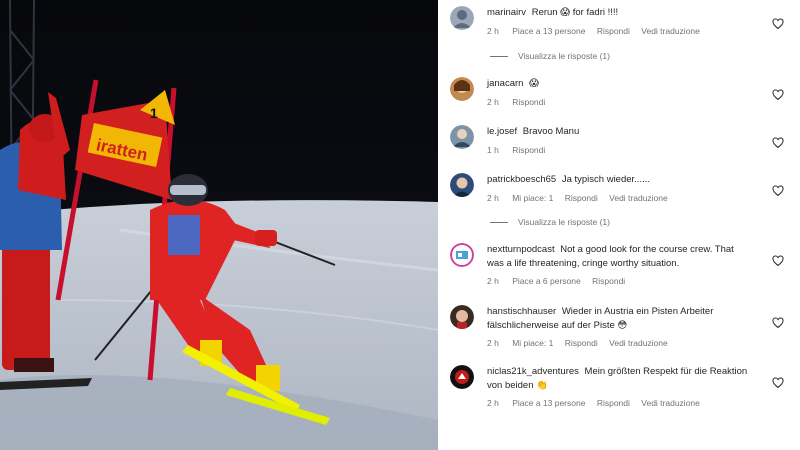  What do you see at coordinates (534, 83) in the screenshot?
I see `comment-text: 😱` at bounding box center [534, 83].